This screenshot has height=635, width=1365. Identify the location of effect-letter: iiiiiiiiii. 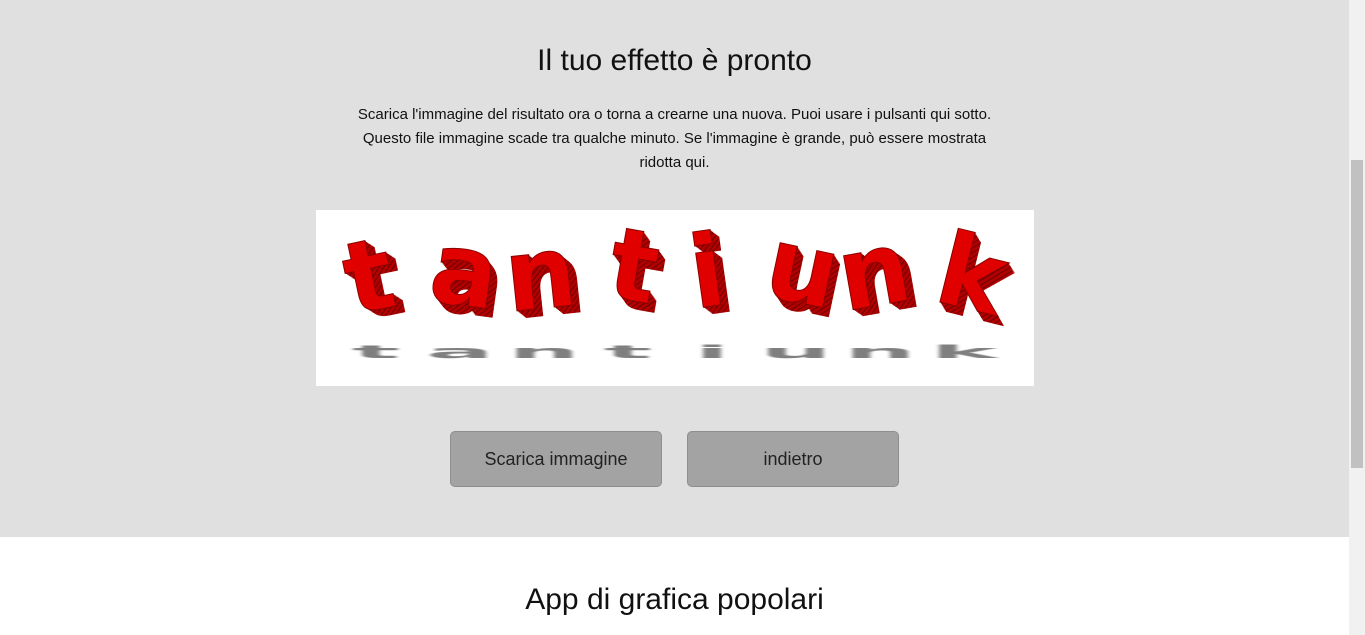
(712, 275).